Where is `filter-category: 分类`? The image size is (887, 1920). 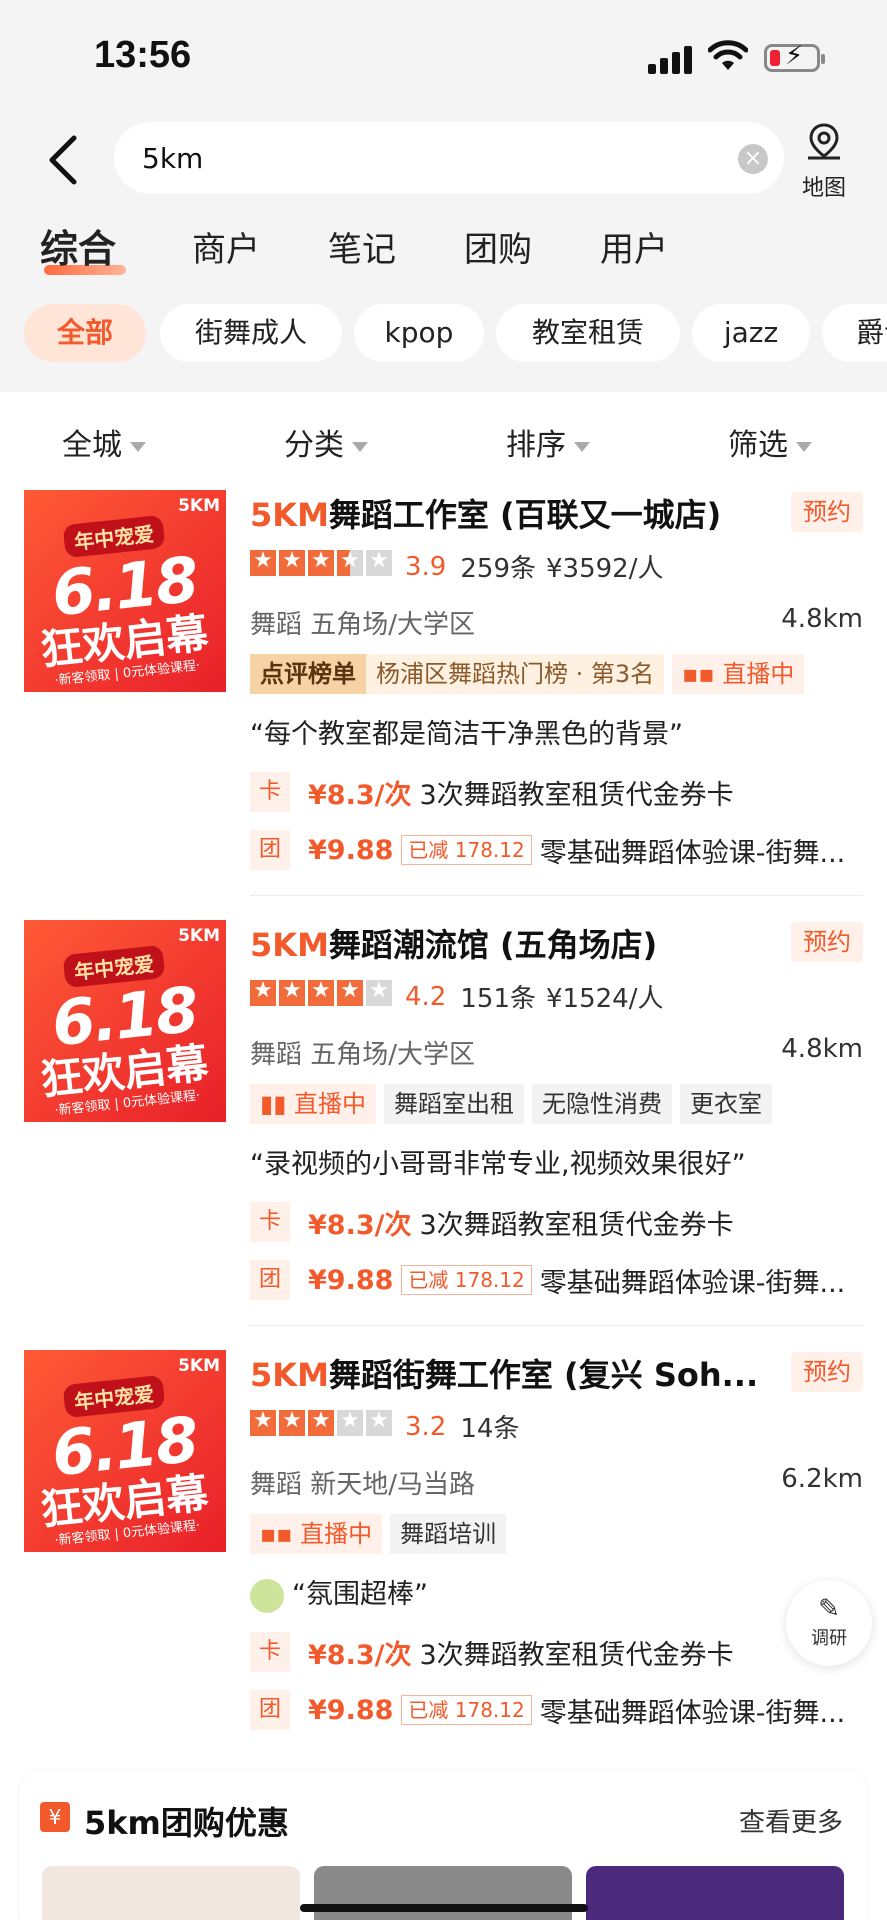
filter-category: 分类 is located at coordinates (326, 442).